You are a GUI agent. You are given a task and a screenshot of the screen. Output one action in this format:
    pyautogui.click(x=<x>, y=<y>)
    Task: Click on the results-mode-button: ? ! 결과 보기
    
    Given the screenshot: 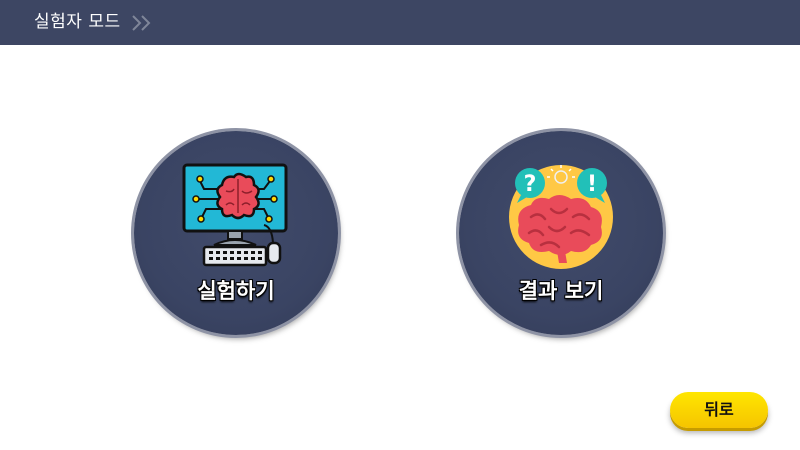 What is the action you would take?
    pyautogui.click(x=561, y=233)
    